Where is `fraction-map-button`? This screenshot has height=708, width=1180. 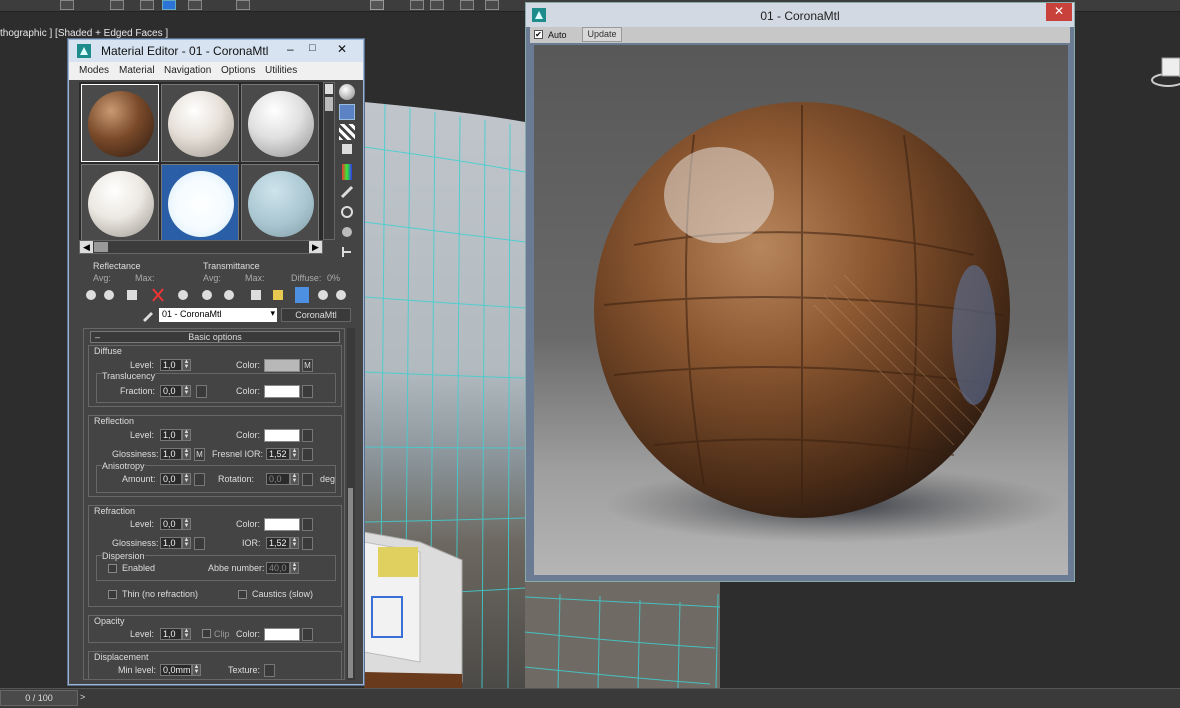 fraction-map-button is located at coordinates (201, 391).